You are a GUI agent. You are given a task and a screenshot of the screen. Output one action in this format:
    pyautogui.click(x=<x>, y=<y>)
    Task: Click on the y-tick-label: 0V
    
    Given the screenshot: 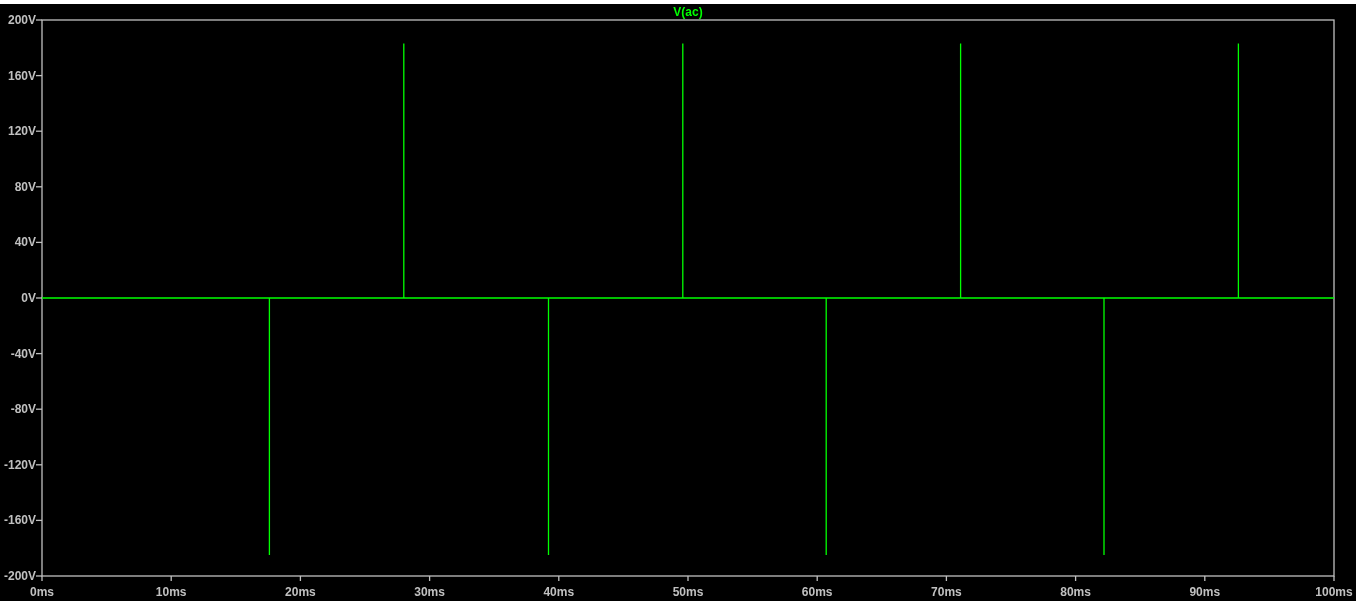 What is the action you would take?
    pyautogui.click(x=28, y=298)
    